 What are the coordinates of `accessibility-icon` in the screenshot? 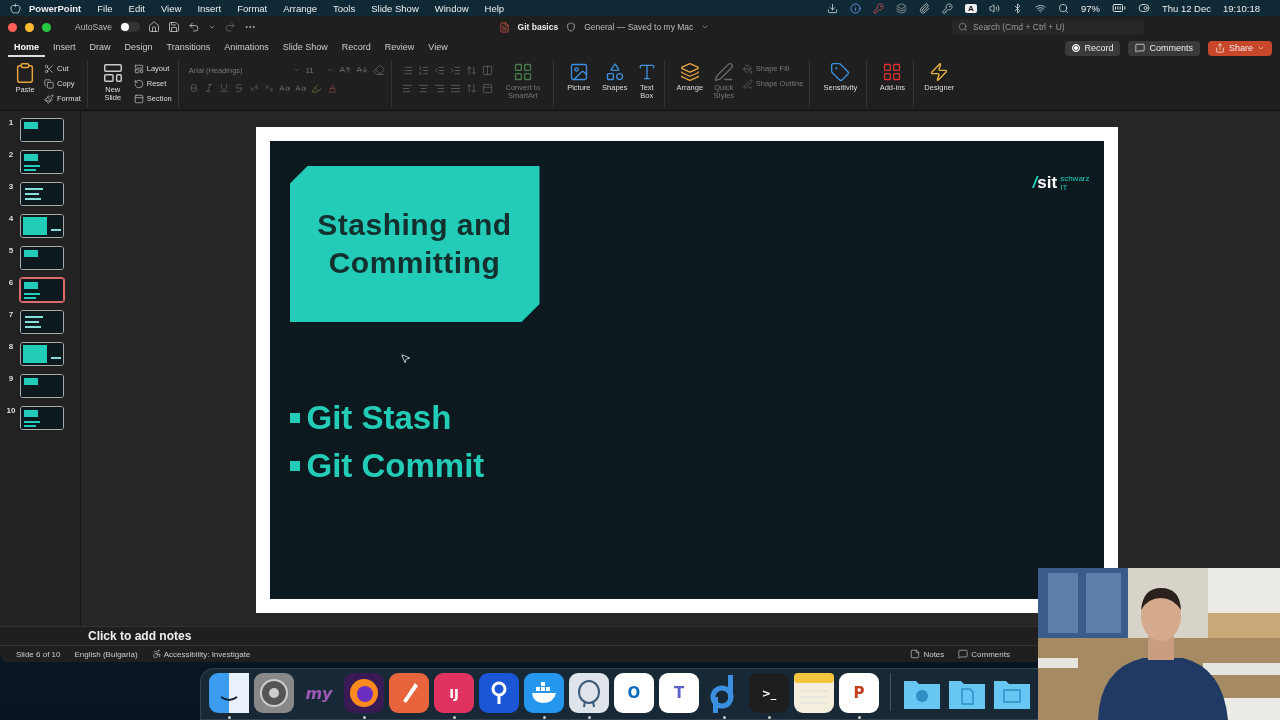 It's located at (156, 654).